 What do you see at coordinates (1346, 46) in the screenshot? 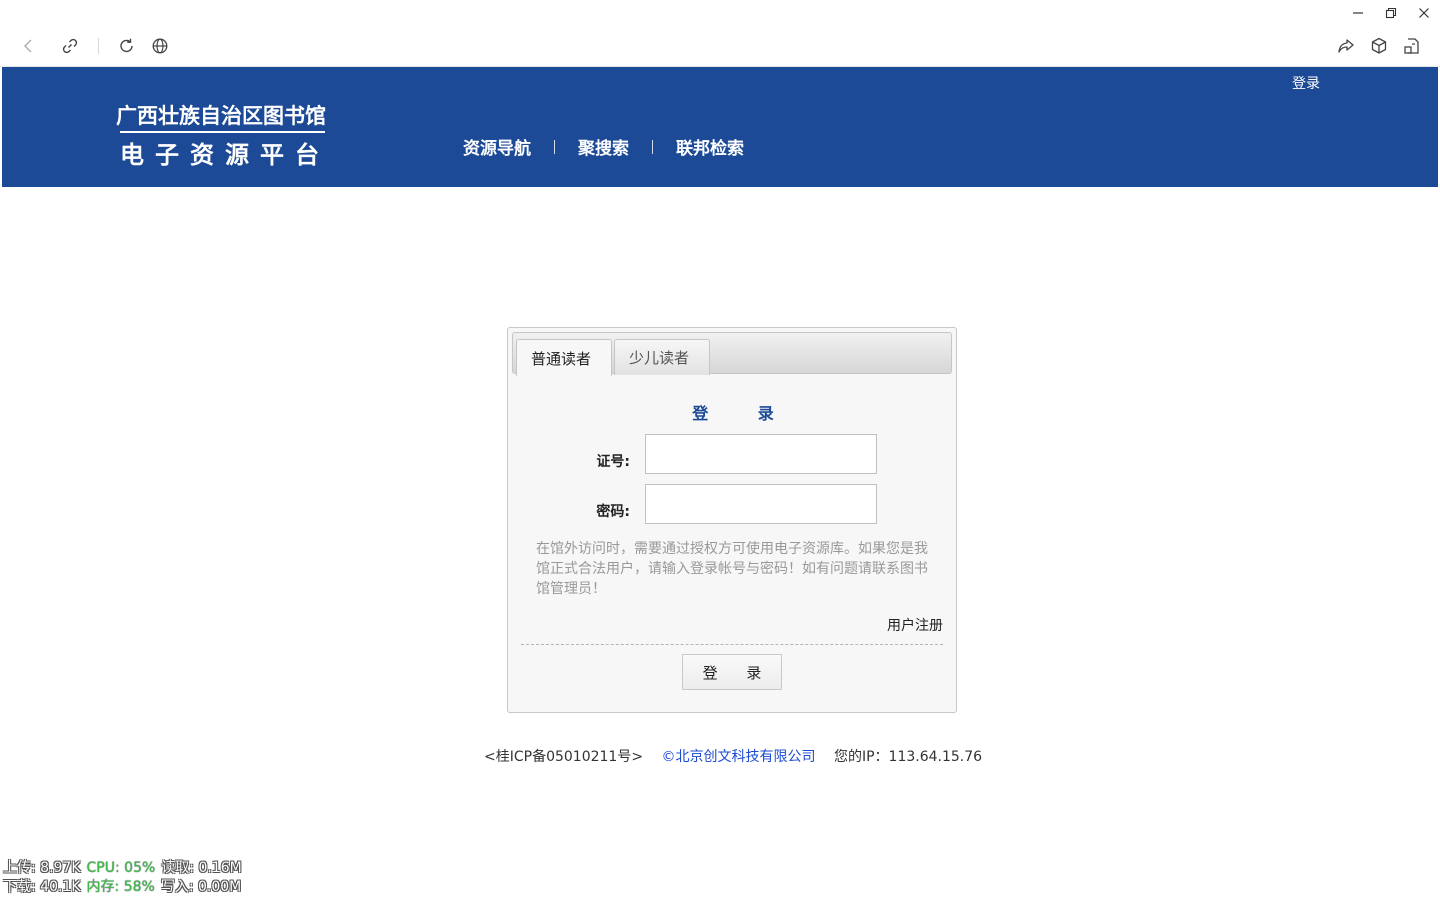
I see `share-icon` at bounding box center [1346, 46].